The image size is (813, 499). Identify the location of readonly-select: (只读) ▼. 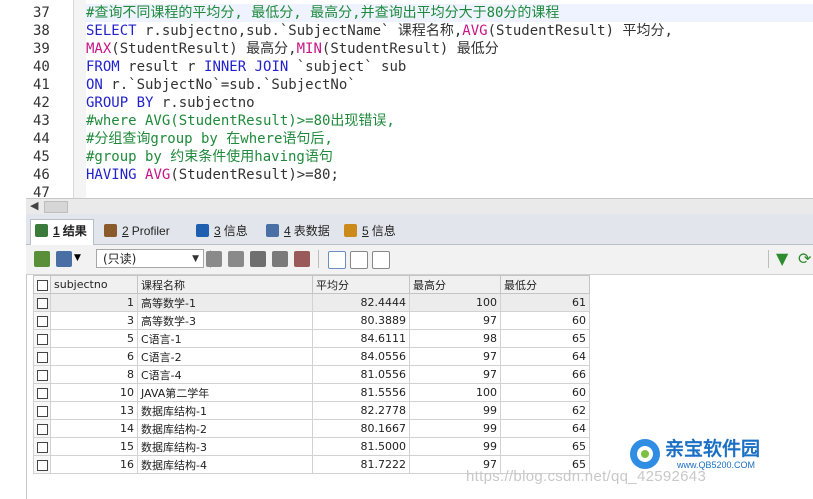
(150, 258).